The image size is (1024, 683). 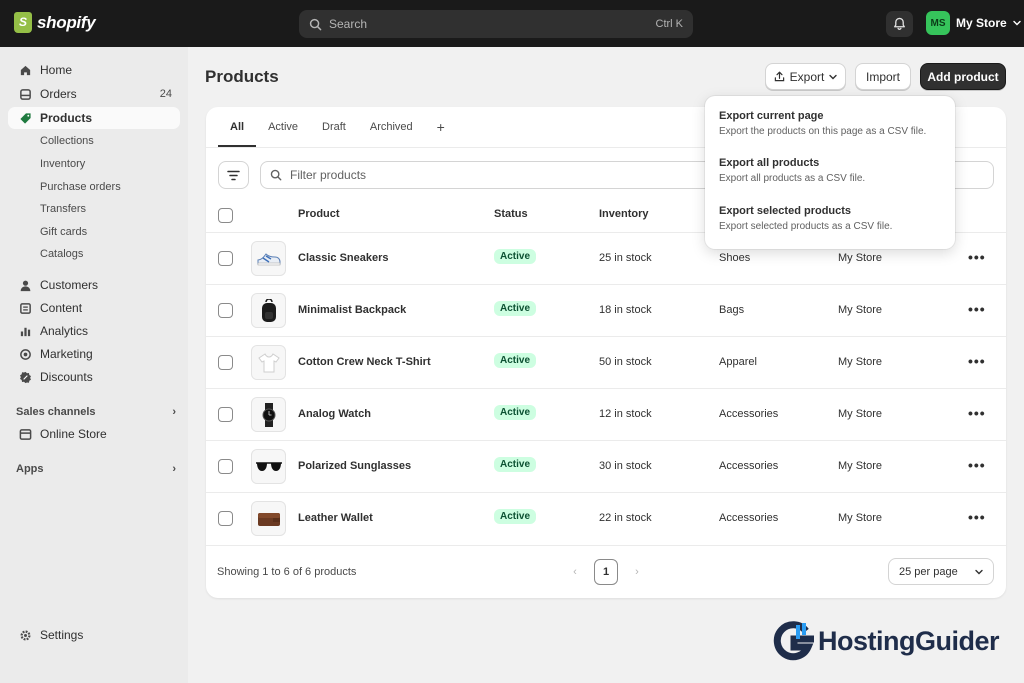 What do you see at coordinates (61, 254) in the screenshot?
I see `sidebar-subitem-catalogs: Catalogs` at bounding box center [61, 254].